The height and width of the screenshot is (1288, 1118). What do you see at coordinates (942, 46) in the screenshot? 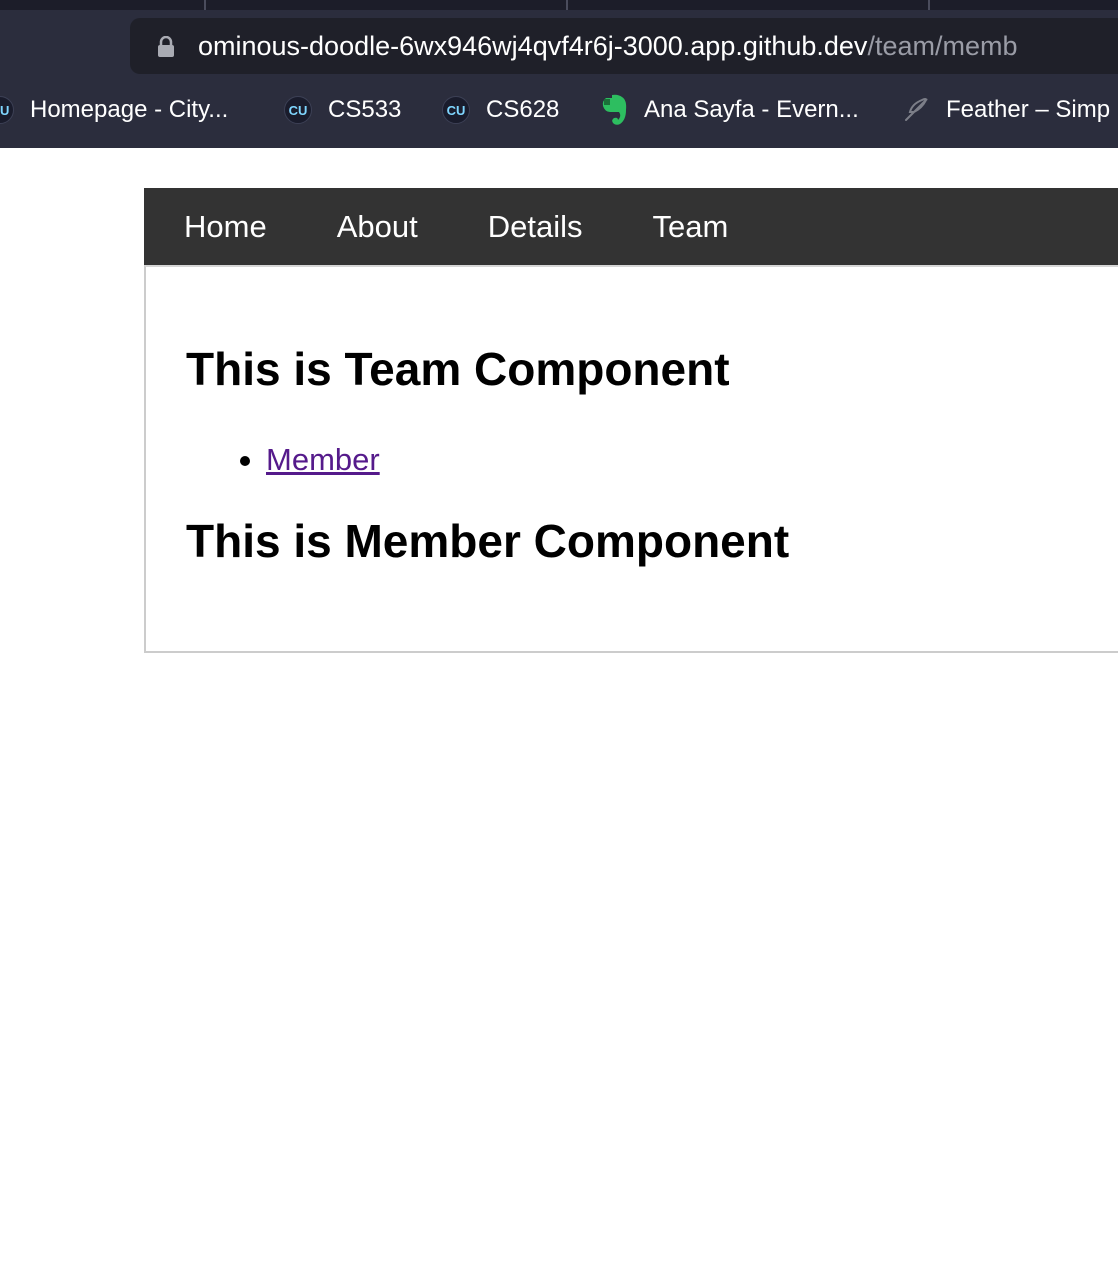
I see `url-path: /team/memb` at bounding box center [942, 46].